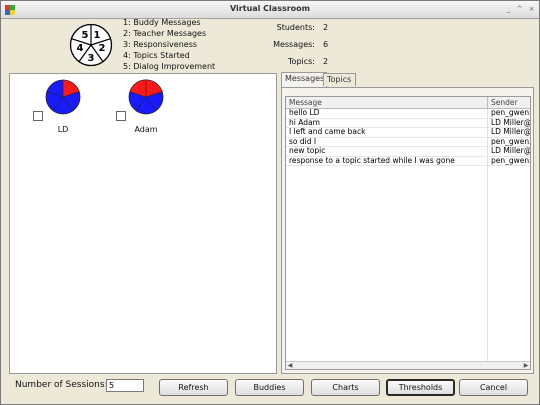  I want to click on table-row: hi Adam LD Miller@l, so click(408, 123).